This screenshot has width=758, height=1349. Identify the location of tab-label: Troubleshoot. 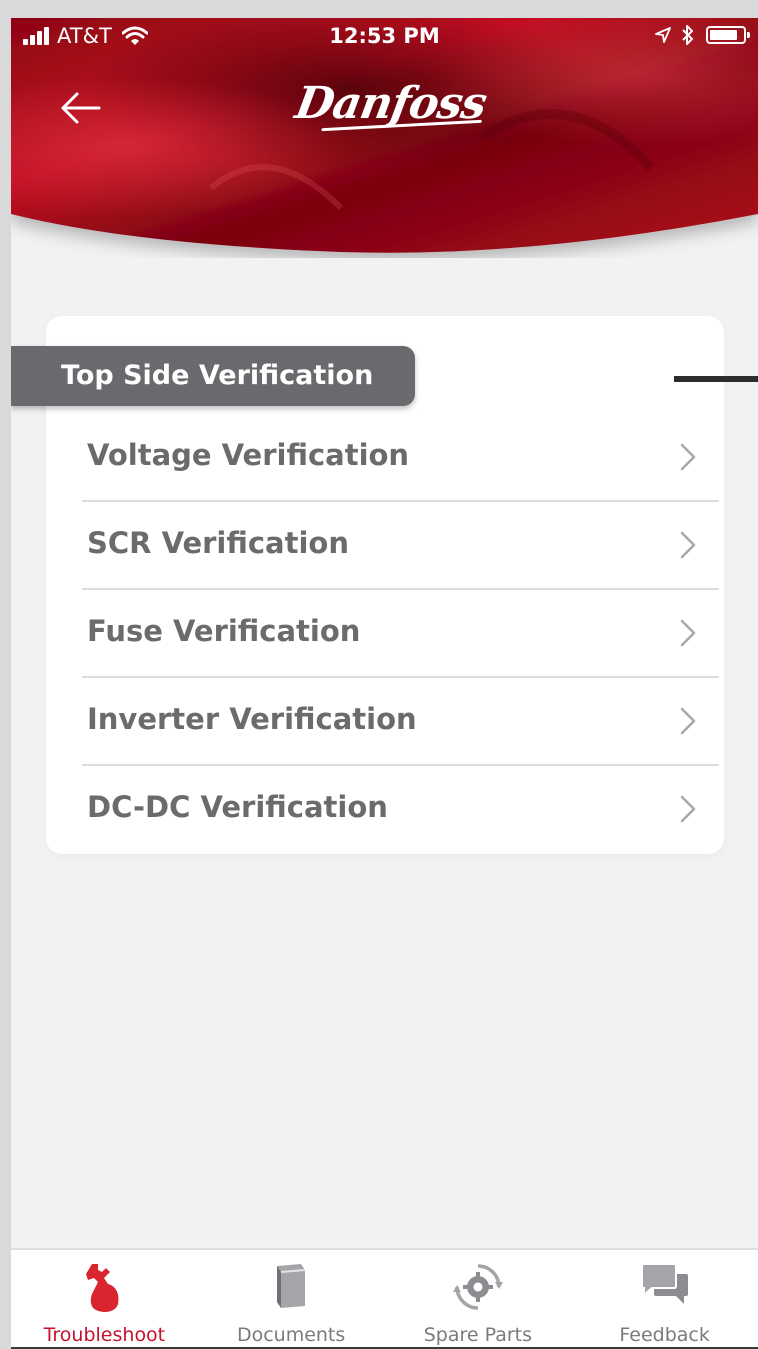
(104, 1335).